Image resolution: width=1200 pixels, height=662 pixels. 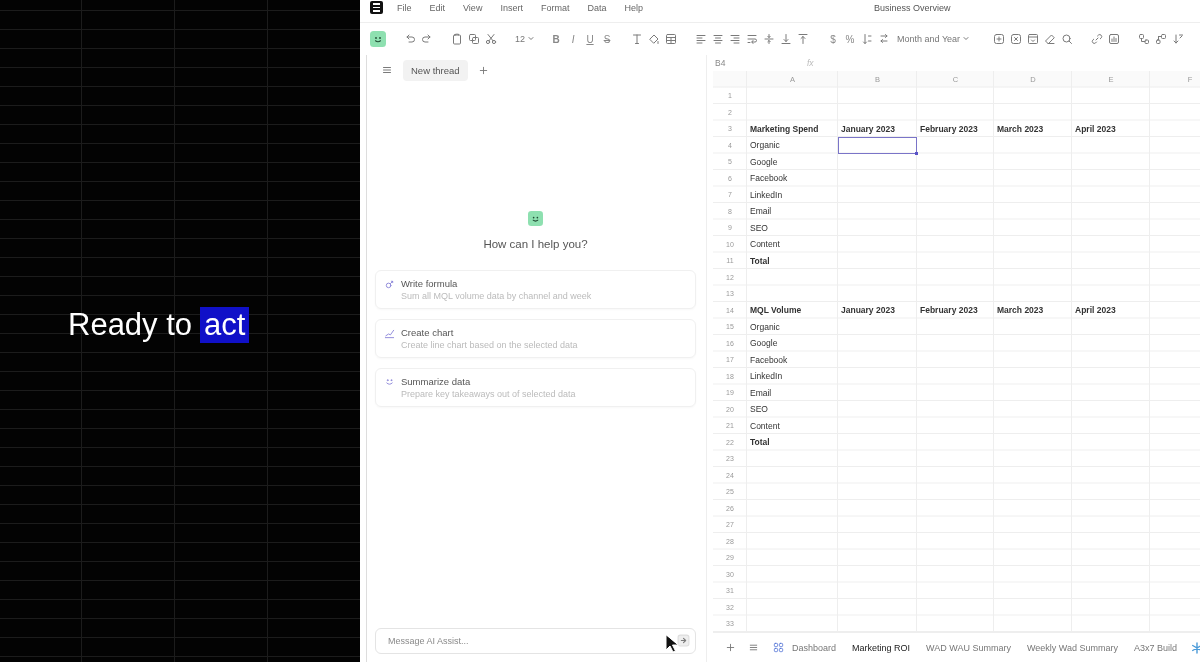 What do you see at coordinates (850, 39) in the screenshot?
I see `percent-button: %` at bounding box center [850, 39].